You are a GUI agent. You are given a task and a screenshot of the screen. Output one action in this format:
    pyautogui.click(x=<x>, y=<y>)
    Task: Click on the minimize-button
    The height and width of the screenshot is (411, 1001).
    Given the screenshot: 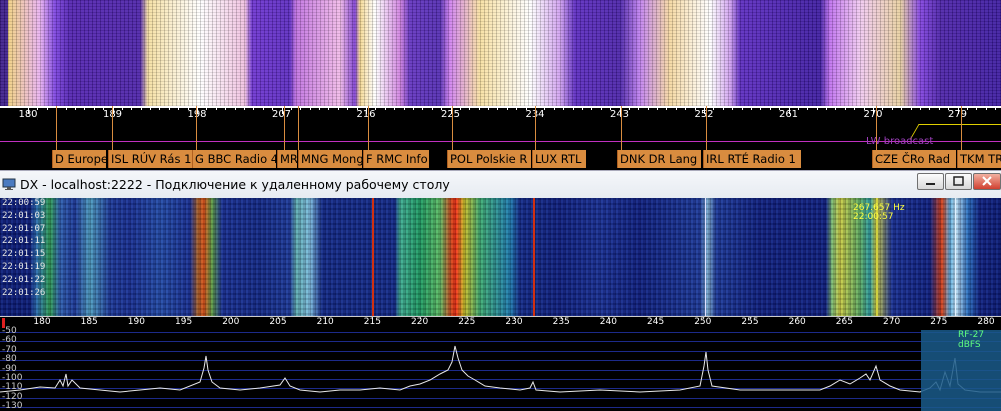 What is the action you would take?
    pyautogui.click(x=930, y=181)
    